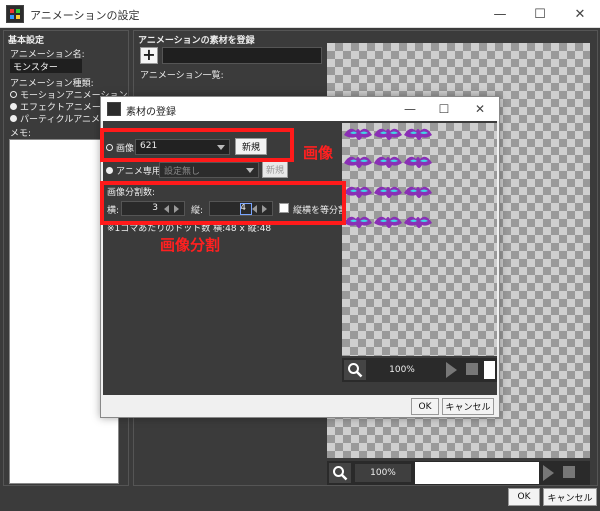 The image size is (600, 511). I want to click on dialog-maximize-button: ☐, so click(444, 109).